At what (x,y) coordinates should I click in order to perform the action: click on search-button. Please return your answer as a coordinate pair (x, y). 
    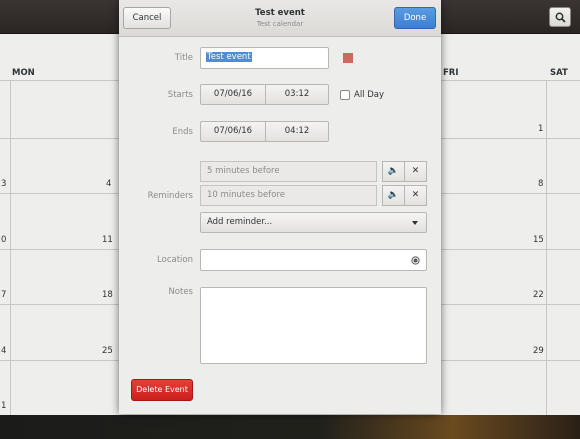
    Looking at the image, I should click on (560, 17).